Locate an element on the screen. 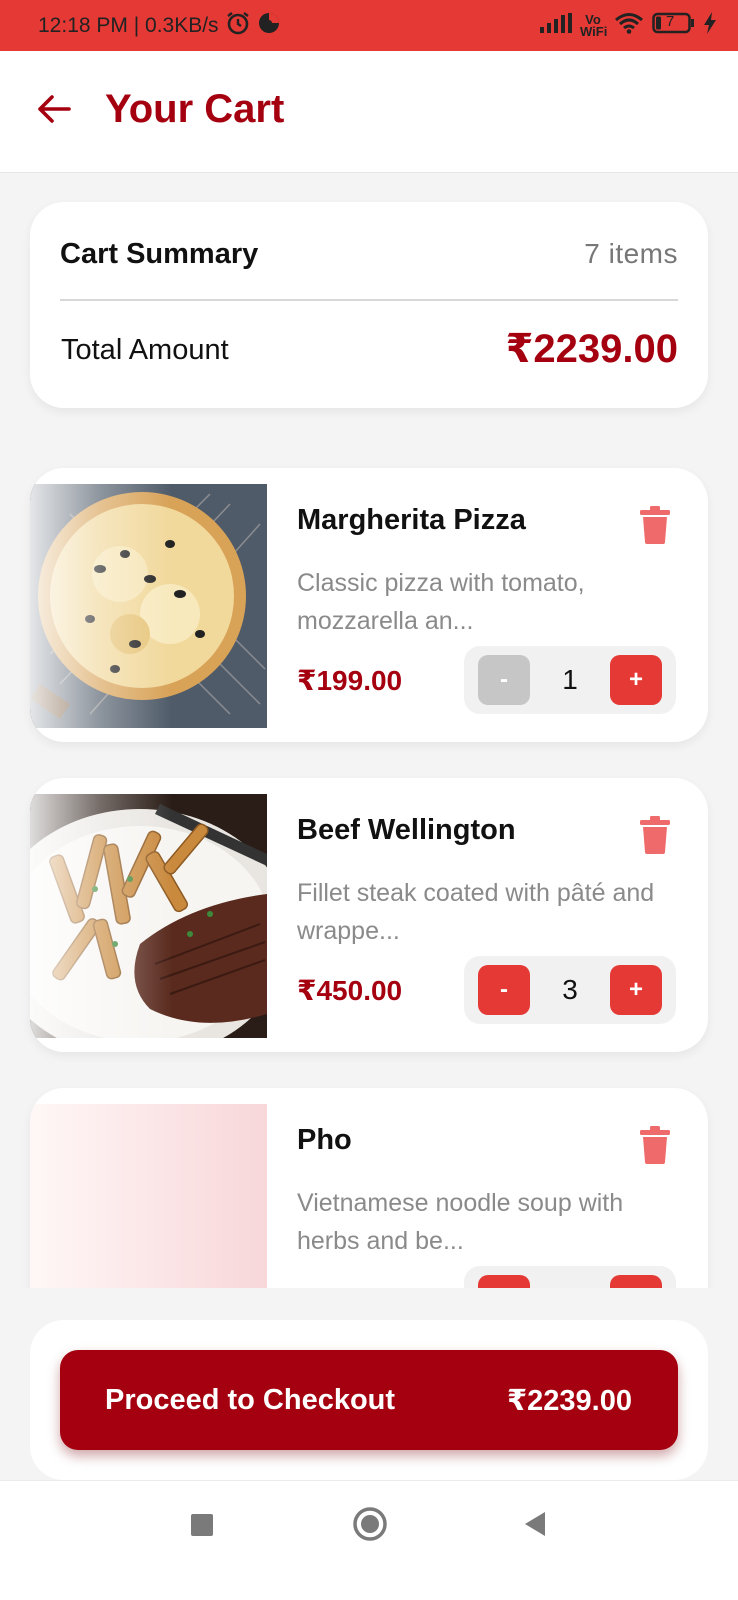 The width and height of the screenshot is (738, 1600). triangle-back-icon is located at coordinates (535, 1526).